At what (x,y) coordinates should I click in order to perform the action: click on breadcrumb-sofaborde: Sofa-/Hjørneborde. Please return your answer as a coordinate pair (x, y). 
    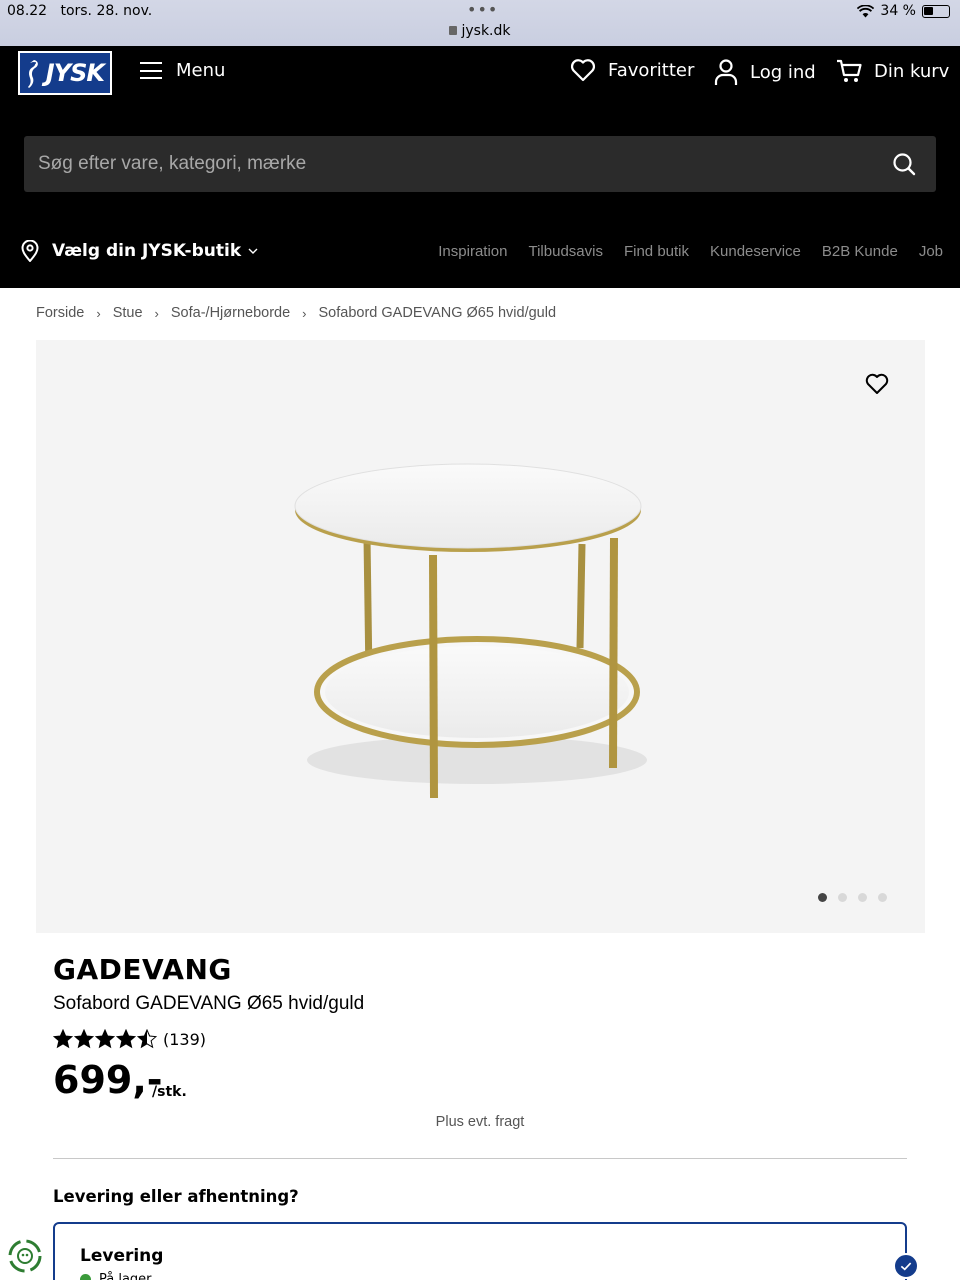
    Looking at the image, I should click on (230, 313).